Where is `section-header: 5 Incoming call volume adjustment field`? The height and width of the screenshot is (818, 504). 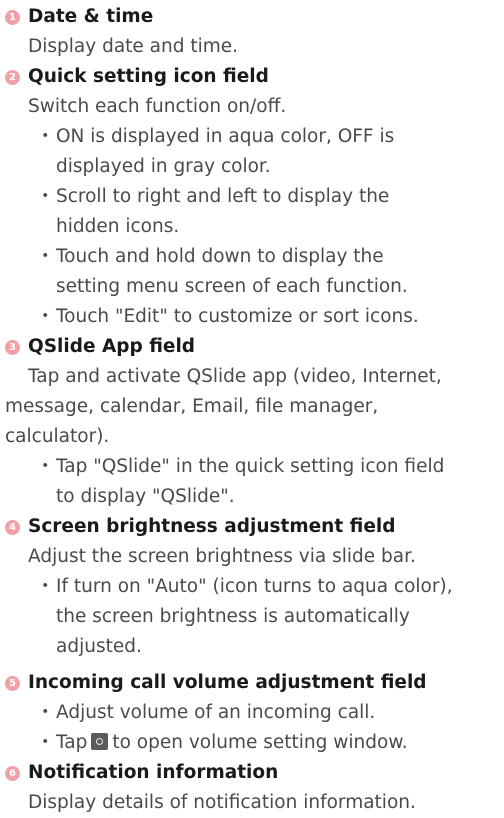
section-header: 5 Incoming call volume adjustment field is located at coordinates (252, 683).